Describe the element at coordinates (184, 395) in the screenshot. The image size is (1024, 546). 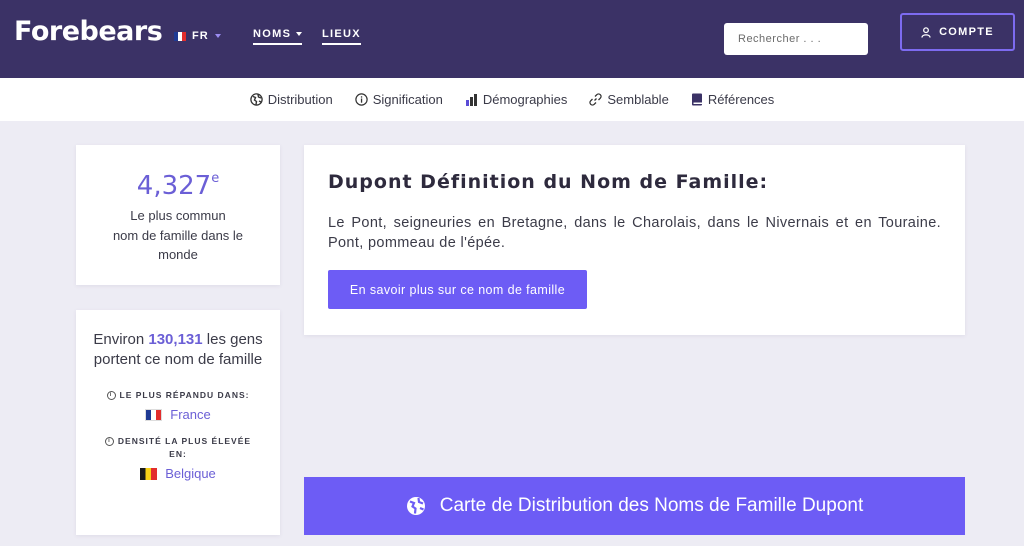
I see `most-common-label-text: LE PLUS RÉPANDU DANS:` at that location.